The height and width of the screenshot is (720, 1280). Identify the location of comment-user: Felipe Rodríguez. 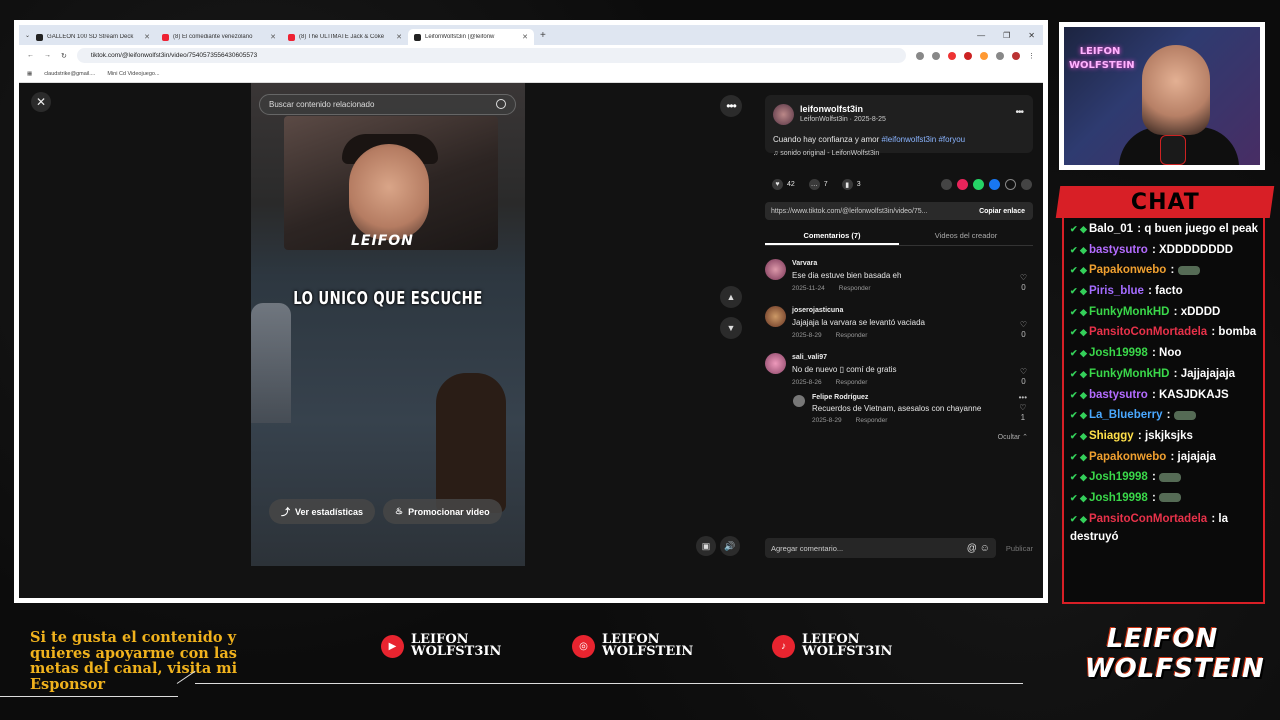
(840, 397).